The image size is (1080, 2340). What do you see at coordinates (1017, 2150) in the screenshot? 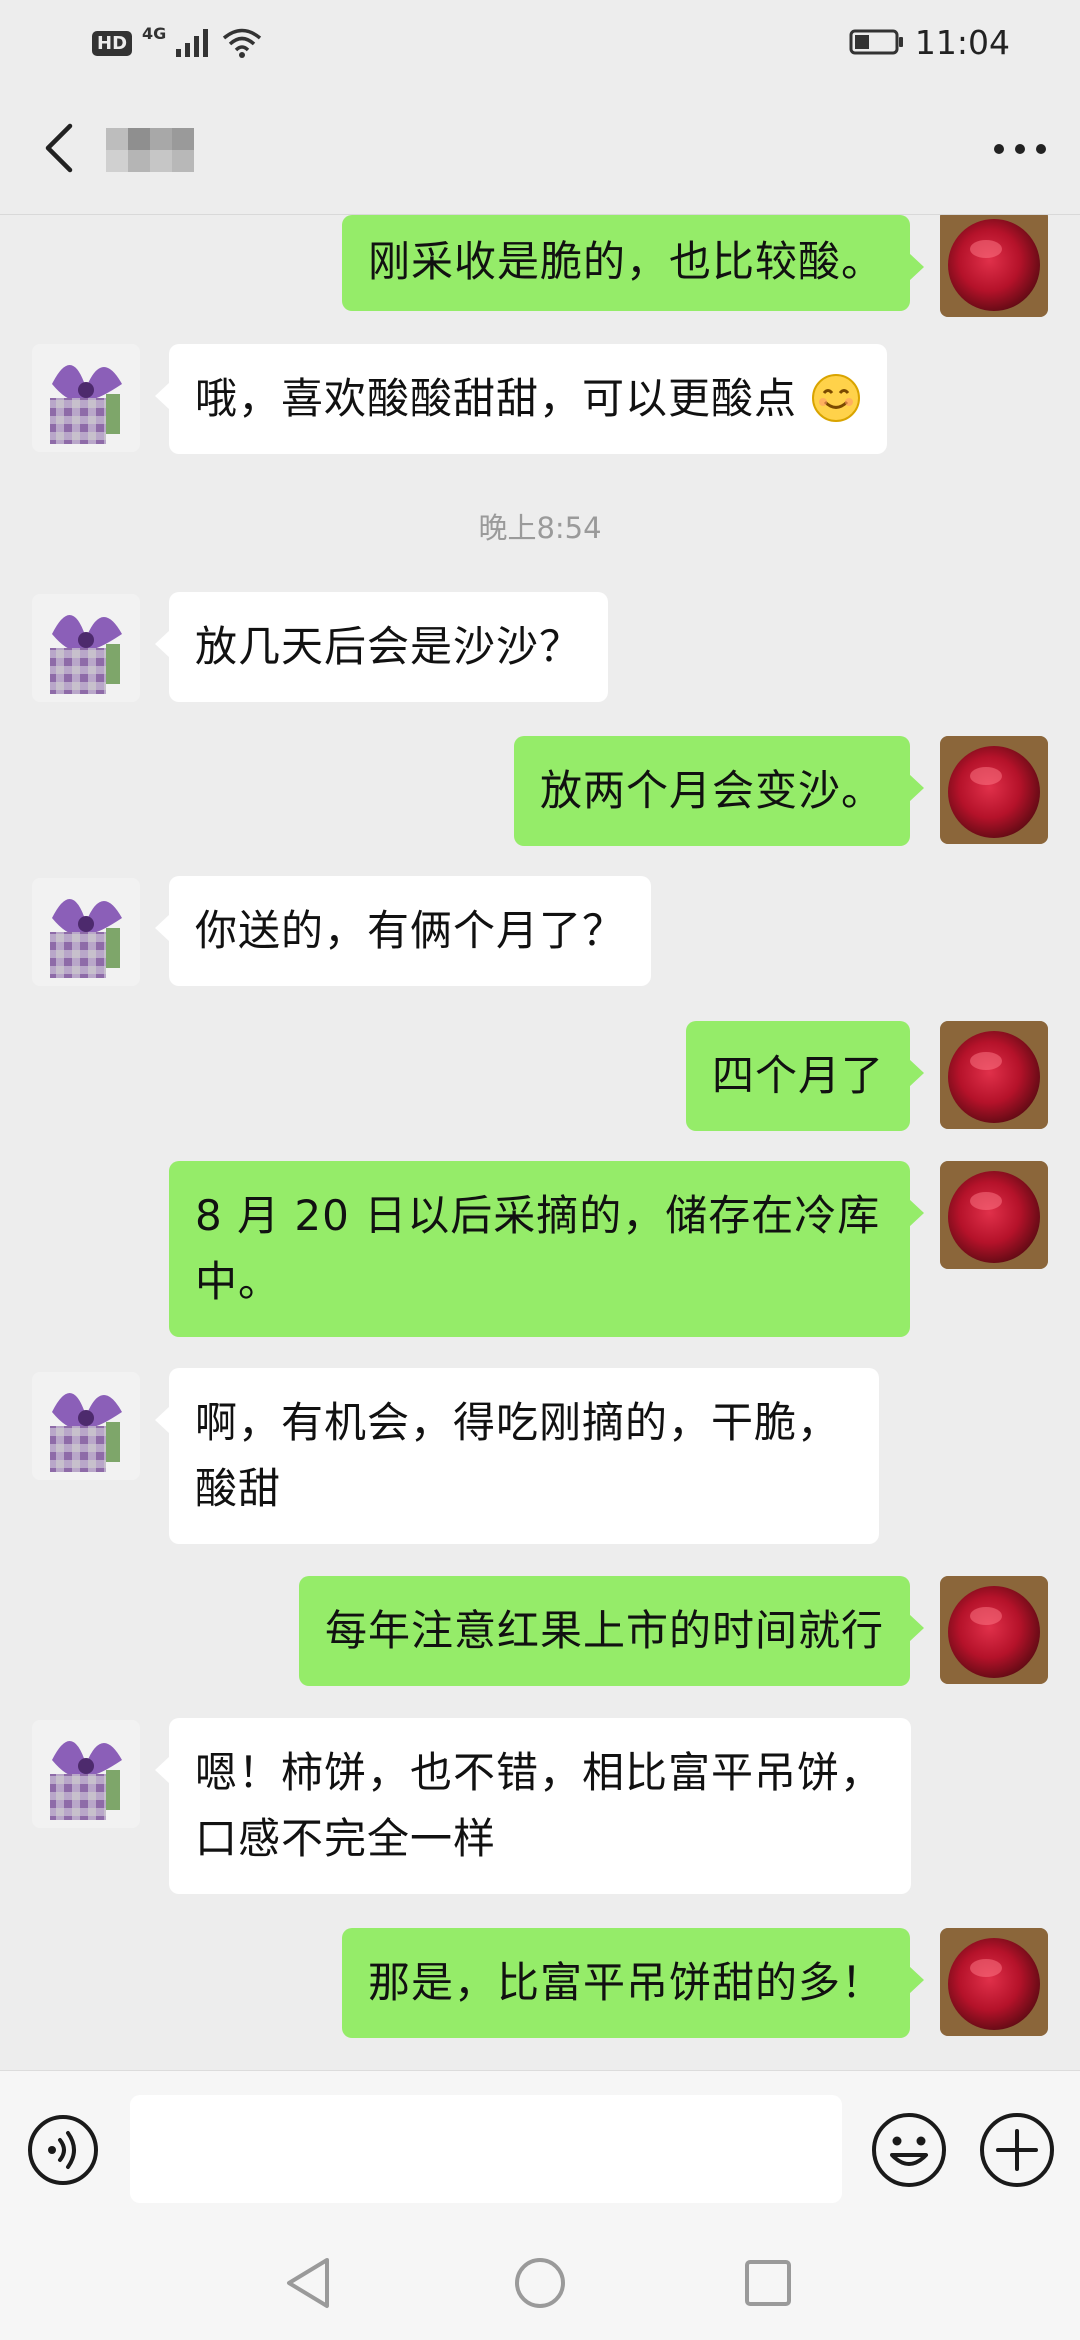
I see `plus-icon` at bounding box center [1017, 2150].